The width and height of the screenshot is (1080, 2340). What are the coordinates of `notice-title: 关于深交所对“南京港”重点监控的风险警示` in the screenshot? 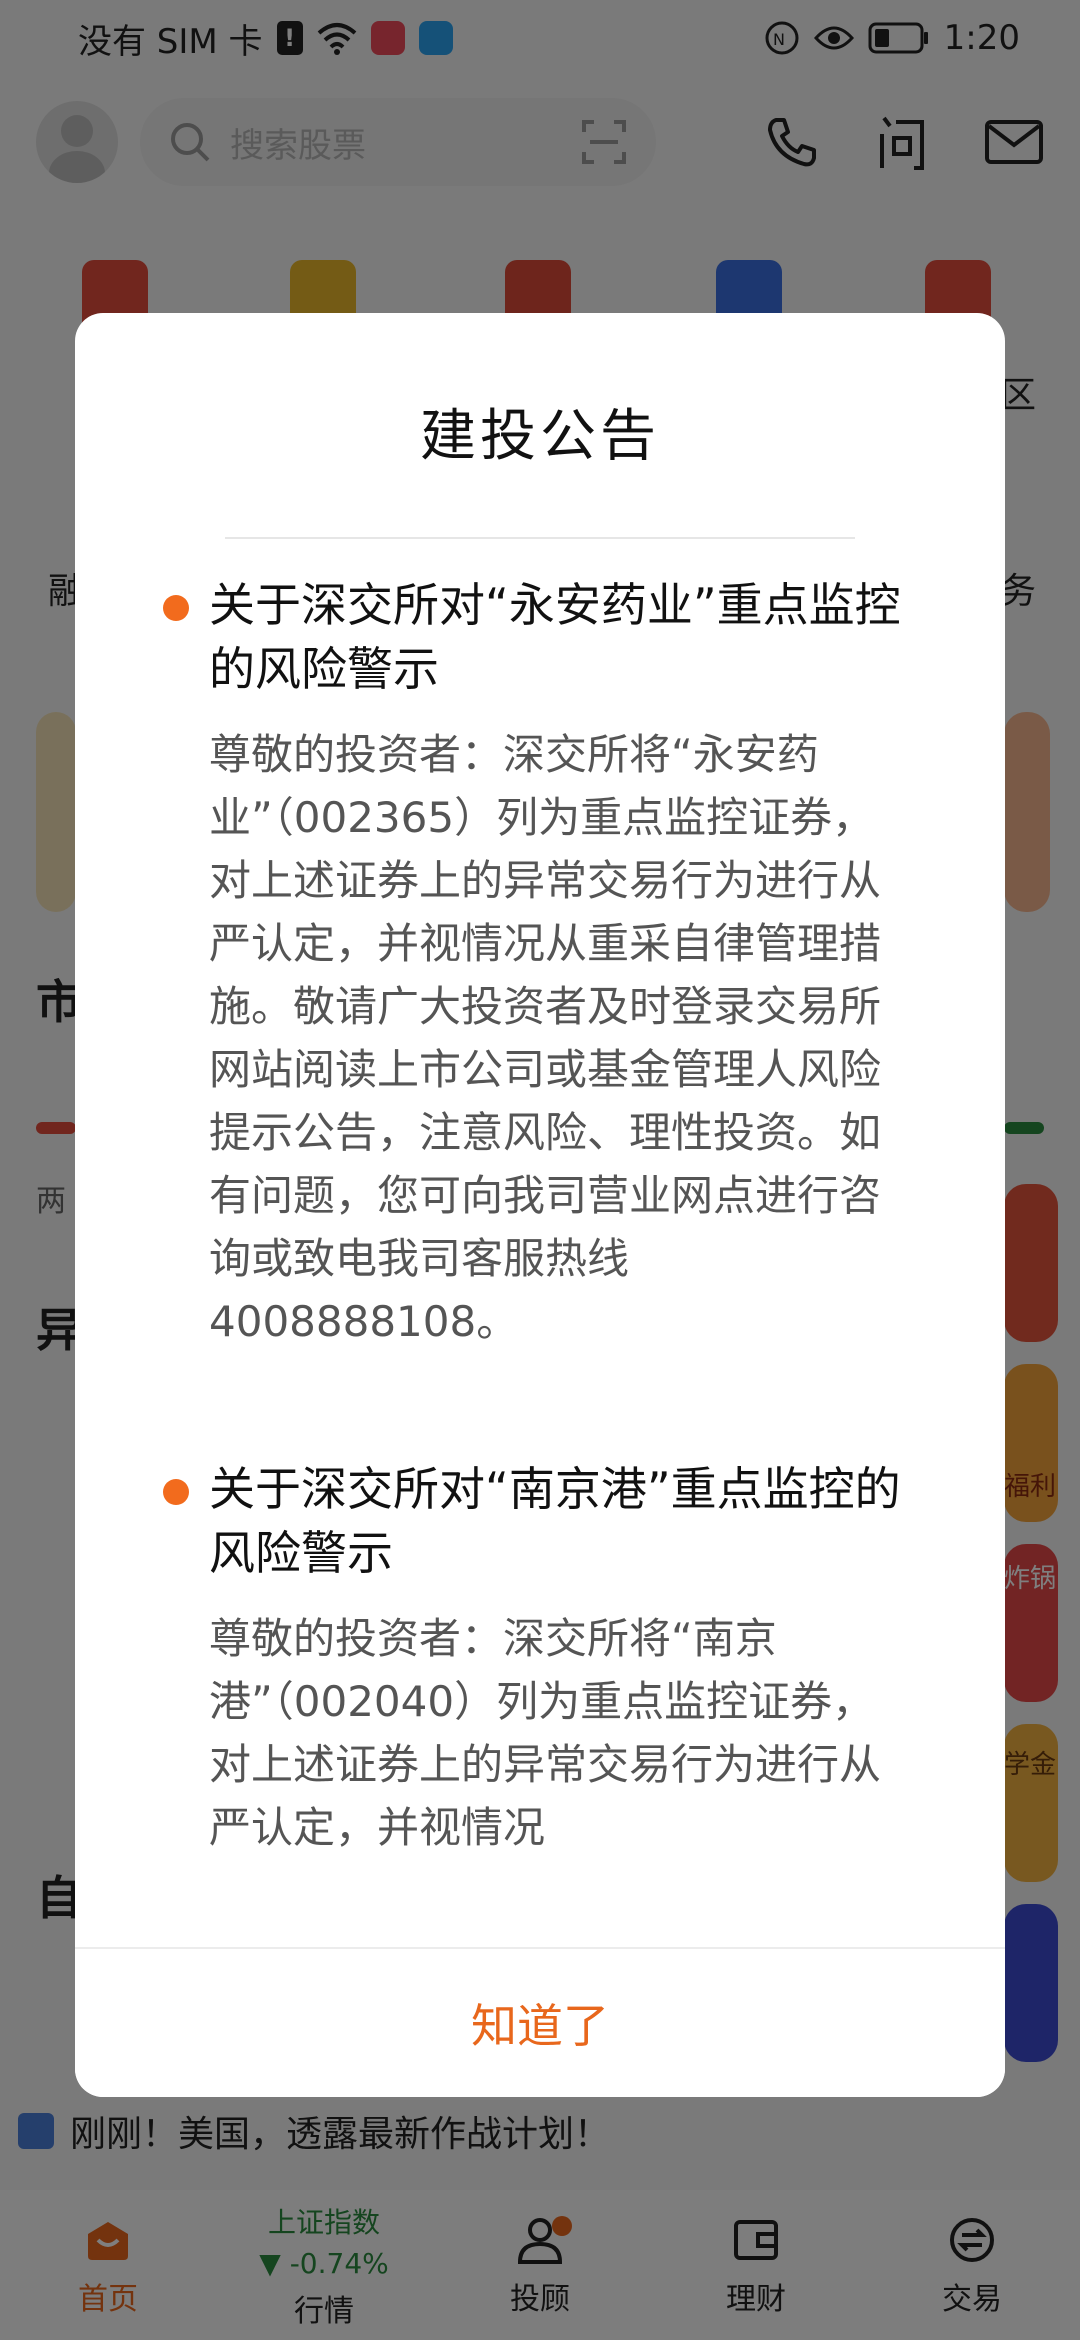 It's located at (555, 1521).